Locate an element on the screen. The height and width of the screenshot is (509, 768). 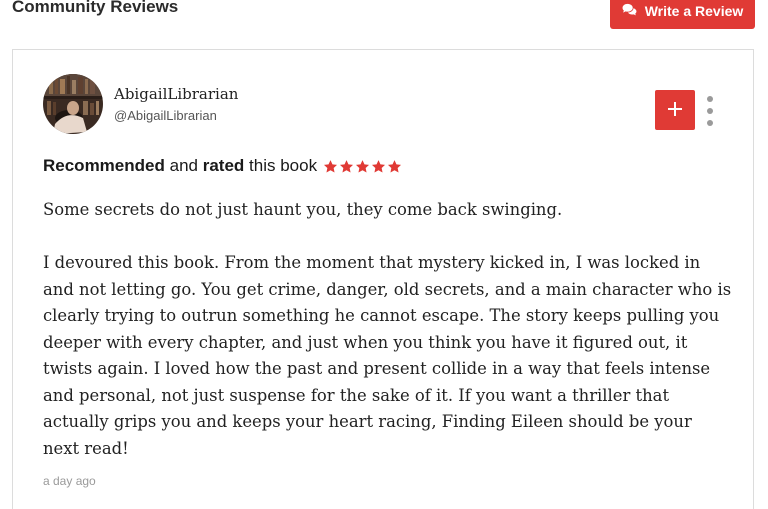
more-options-icon is located at coordinates (710, 111).